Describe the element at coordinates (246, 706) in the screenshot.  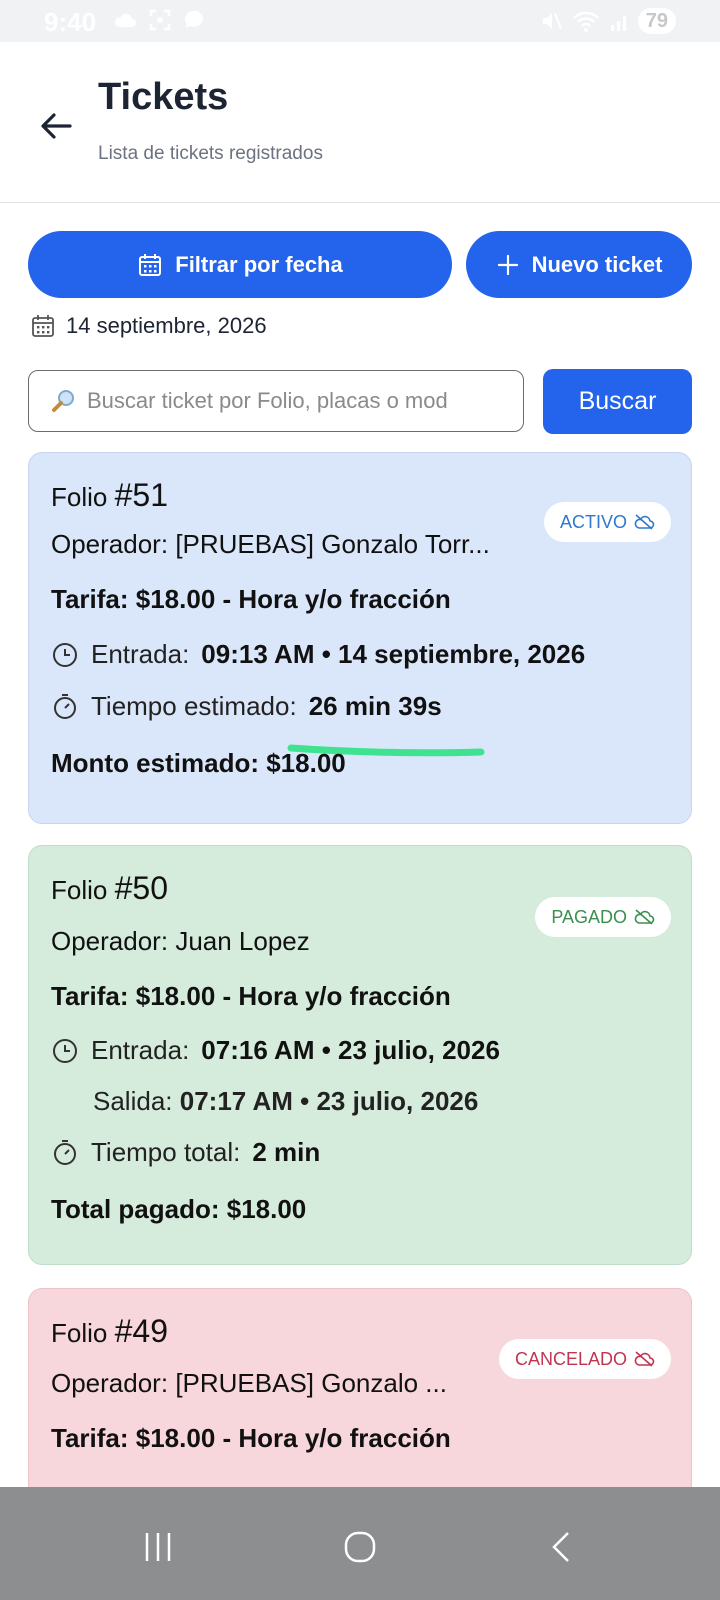
I see `ticket-elapsed: Tiempo estimado: 26 min 39s` at that location.